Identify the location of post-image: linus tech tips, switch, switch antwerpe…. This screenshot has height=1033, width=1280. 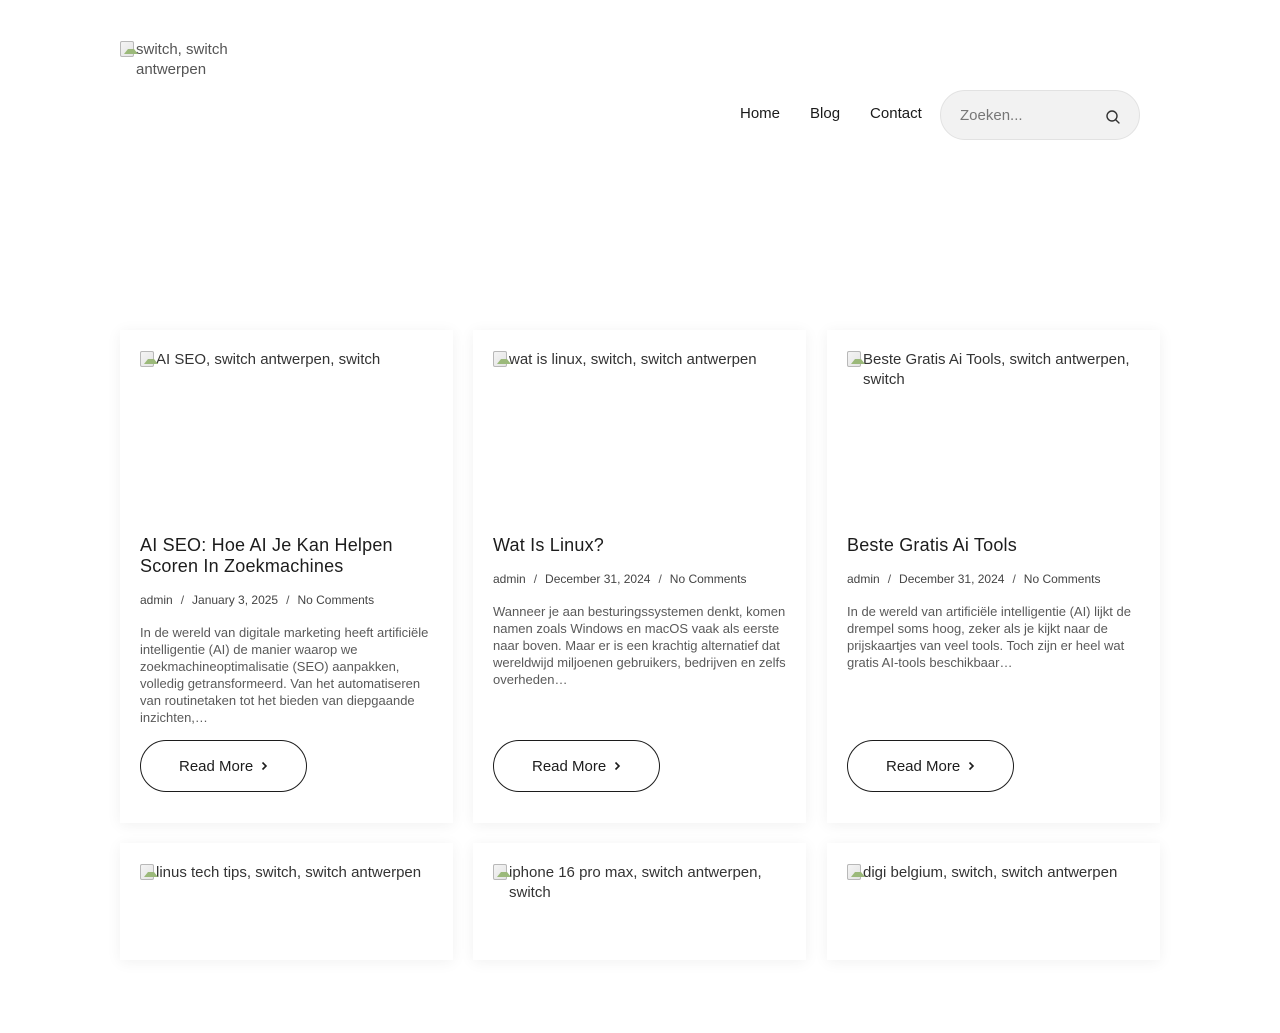
(286, 948).